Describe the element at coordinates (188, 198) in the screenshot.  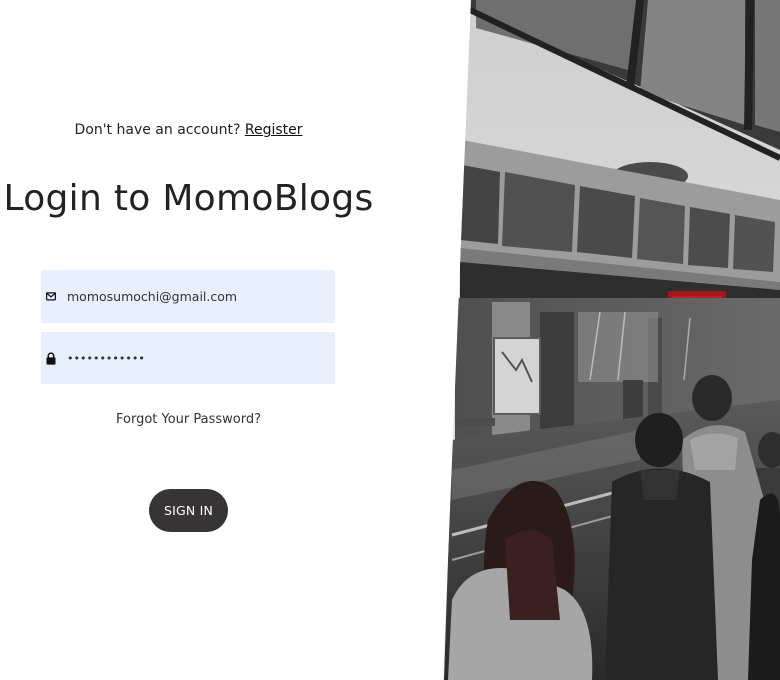
I see `page-title: Login to MomoBlogs` at that location.